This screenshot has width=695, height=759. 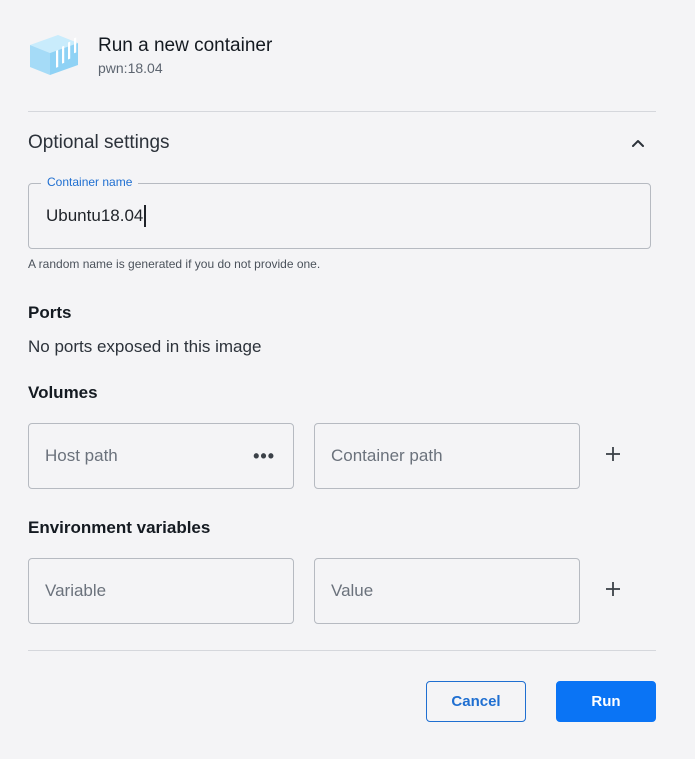 I want to click on optional-settings-toggle: Optional settings, so click(x=342, y=143).